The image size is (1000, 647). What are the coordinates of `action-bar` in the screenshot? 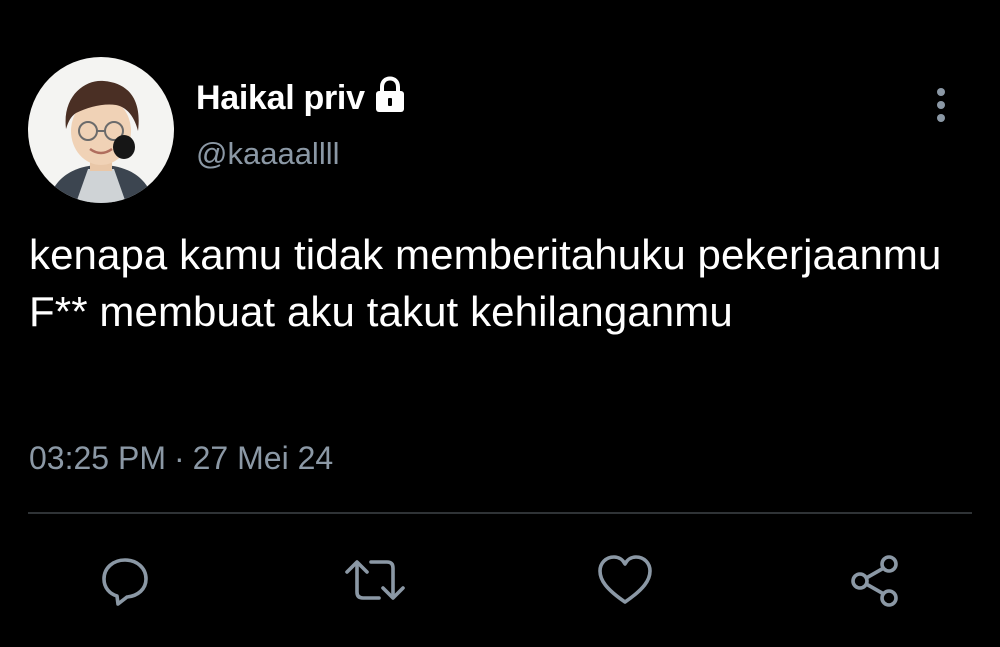 It's located at (500, 580).